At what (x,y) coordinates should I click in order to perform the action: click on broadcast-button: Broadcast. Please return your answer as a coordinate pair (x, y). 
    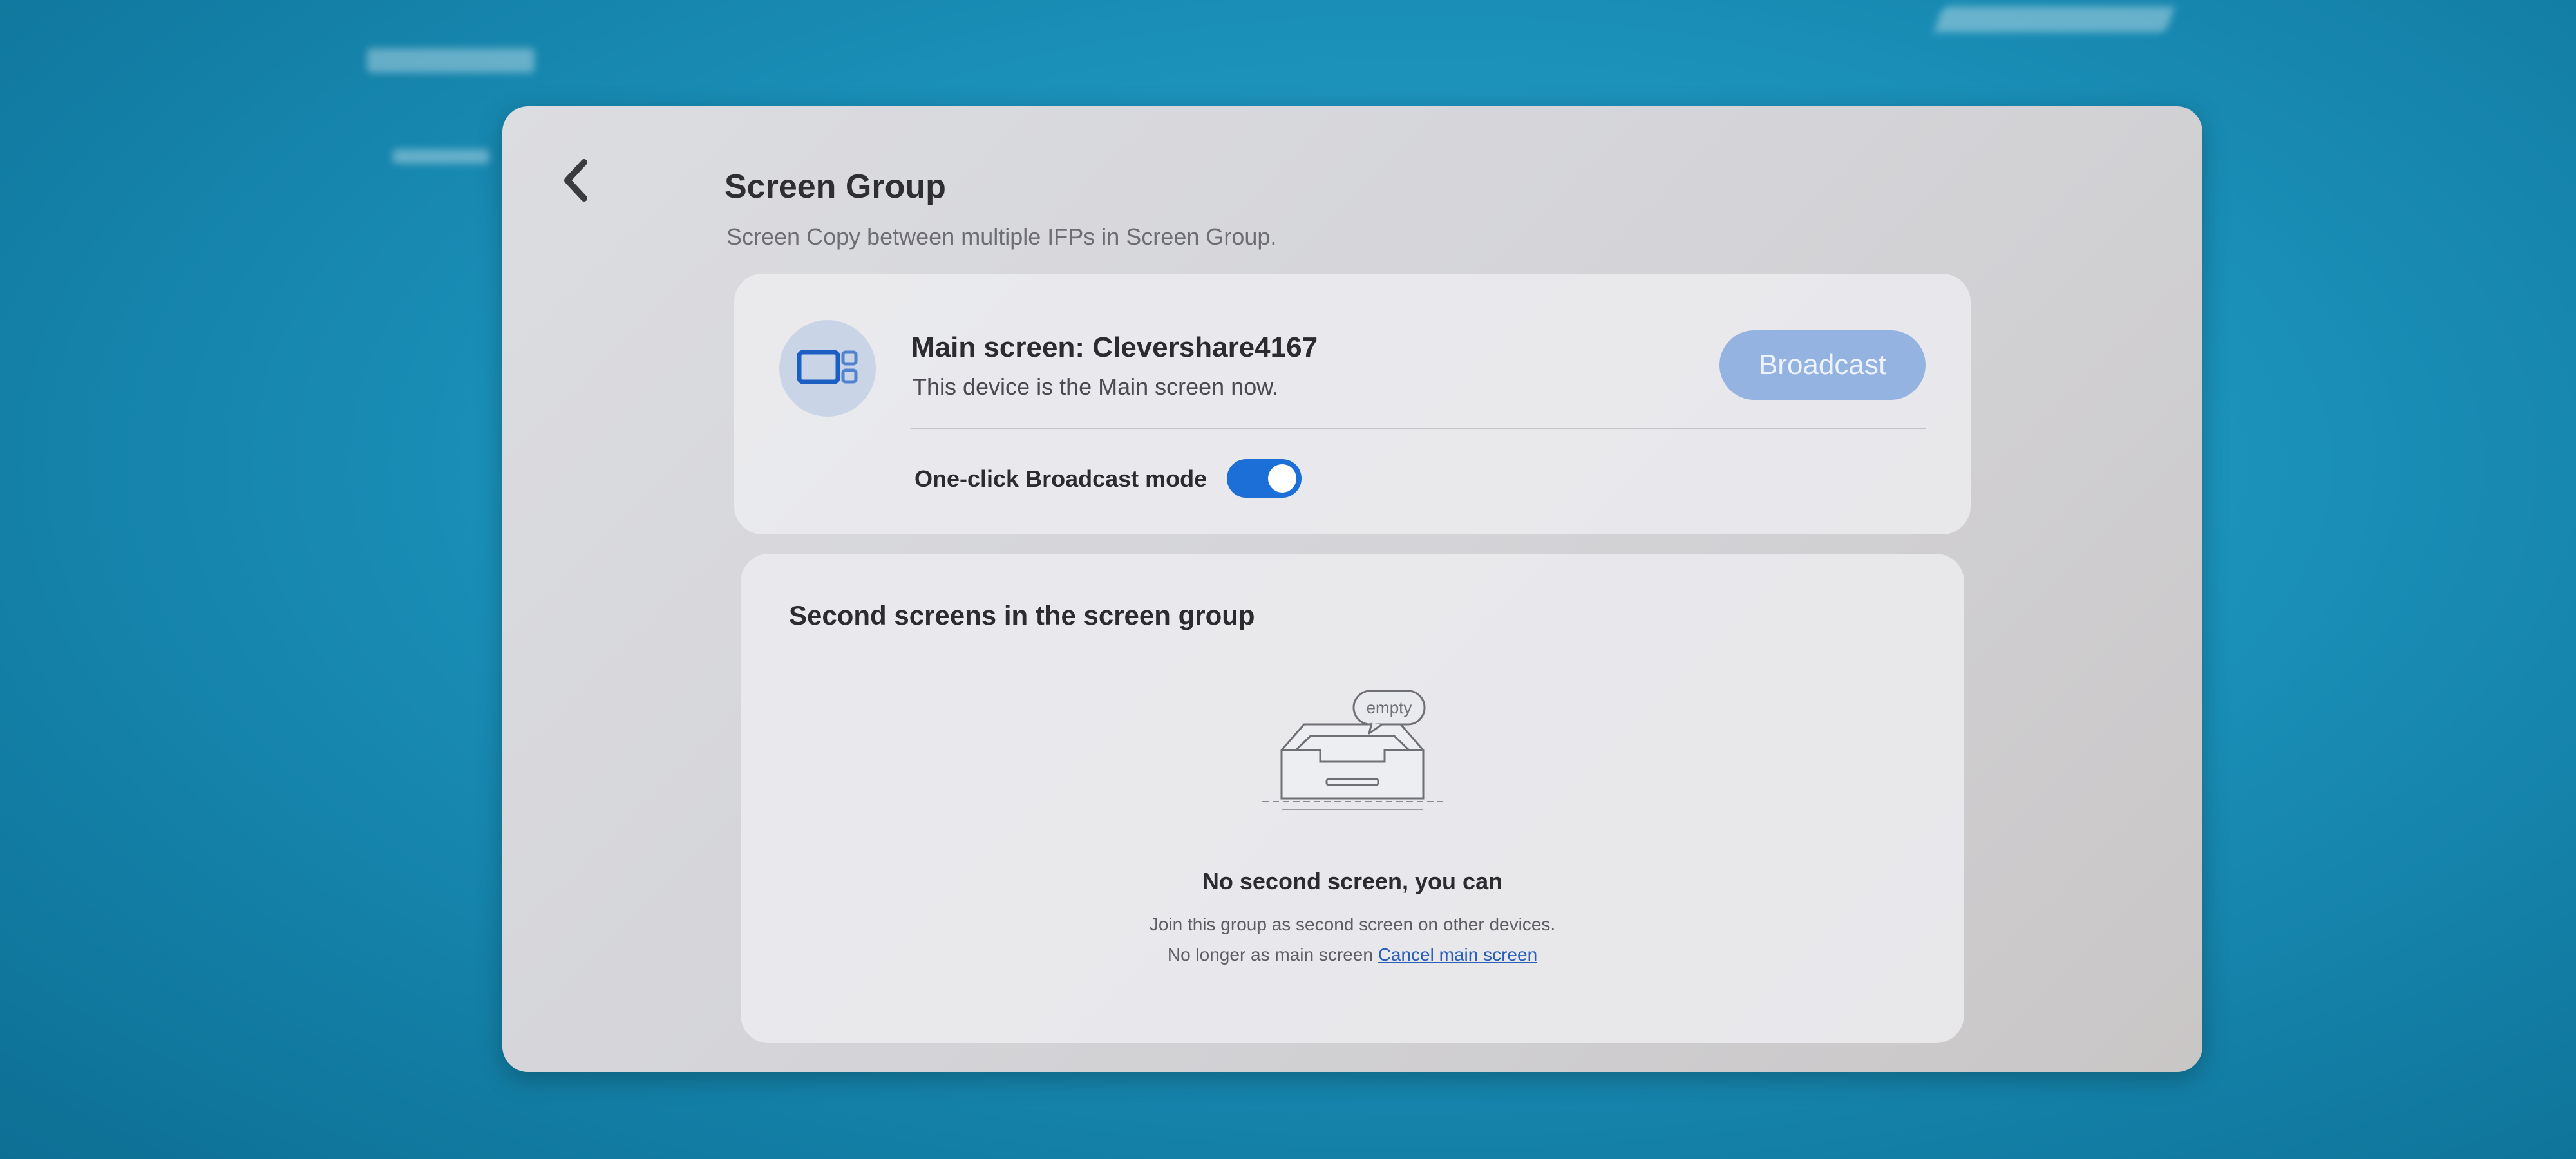
    Looking at the image, I should click on (1822, 365).